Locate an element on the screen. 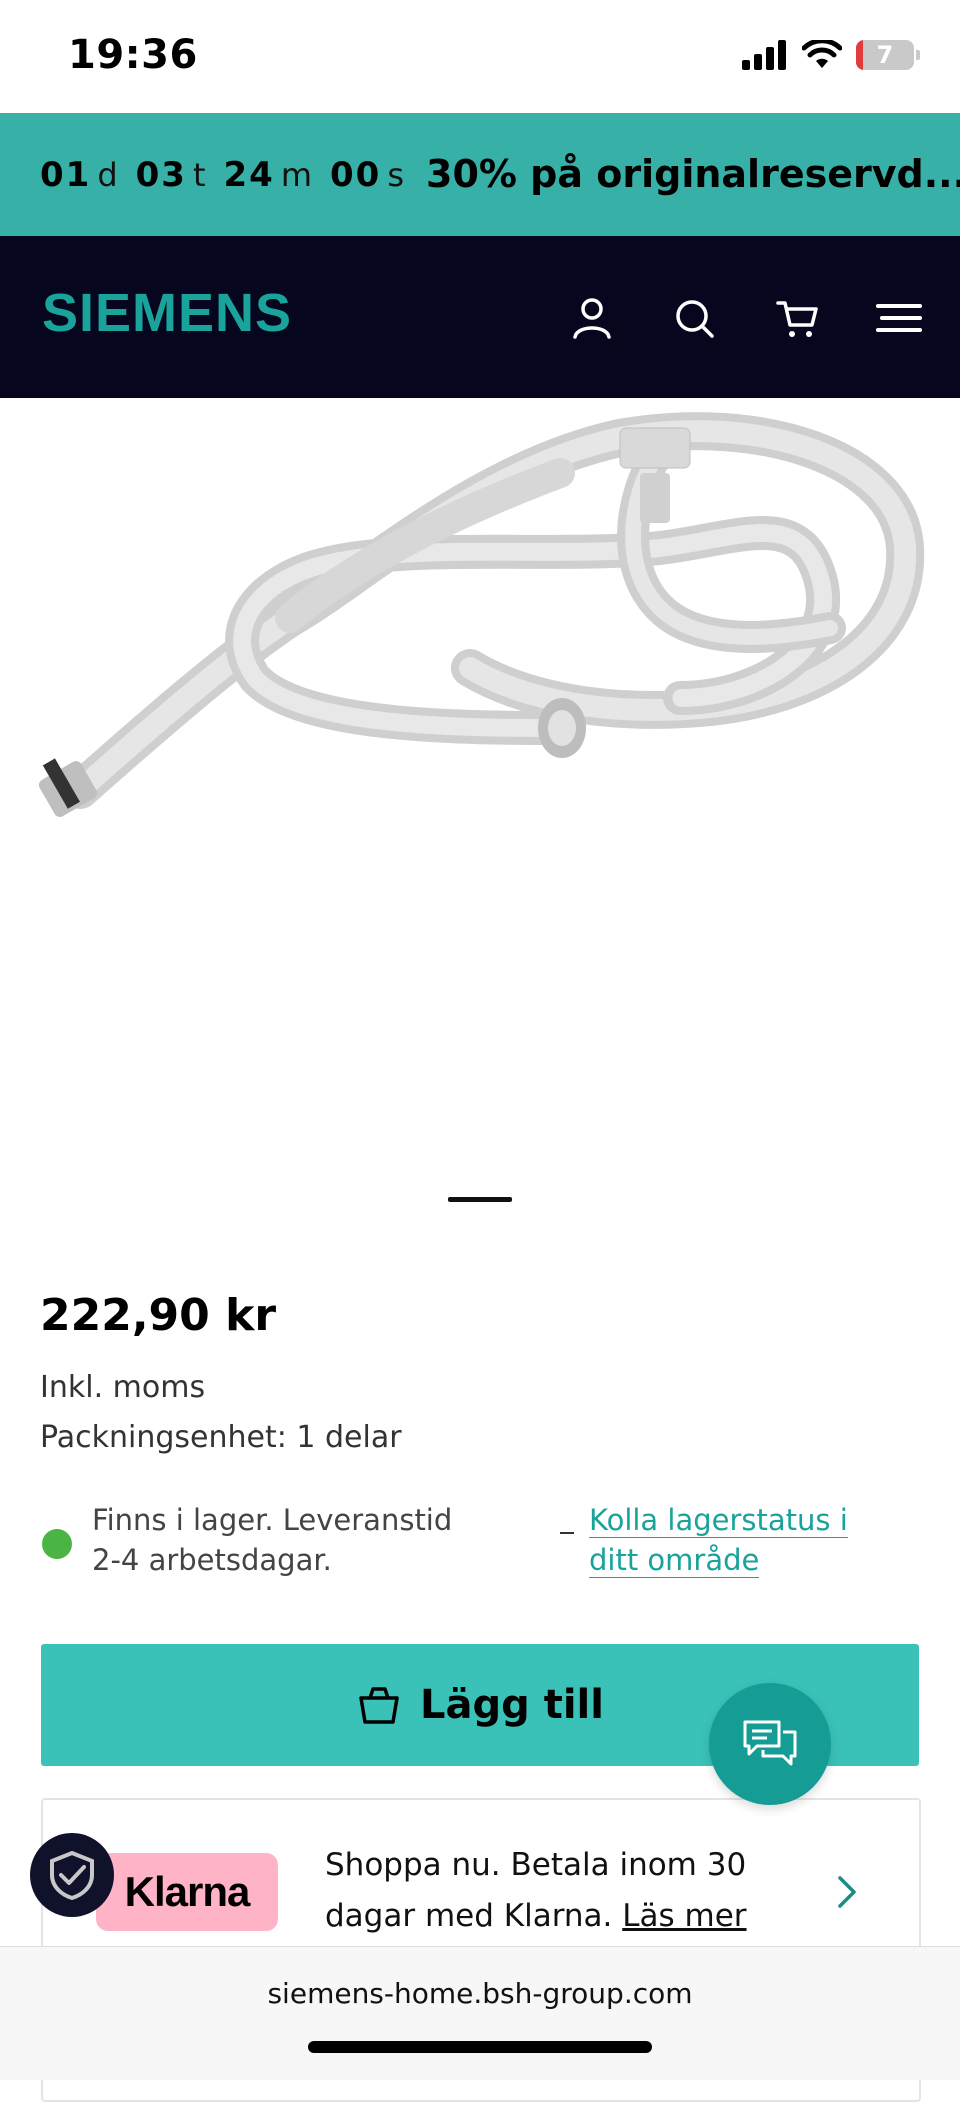  battery-icon: 7 is located at coordinates (885, 55).